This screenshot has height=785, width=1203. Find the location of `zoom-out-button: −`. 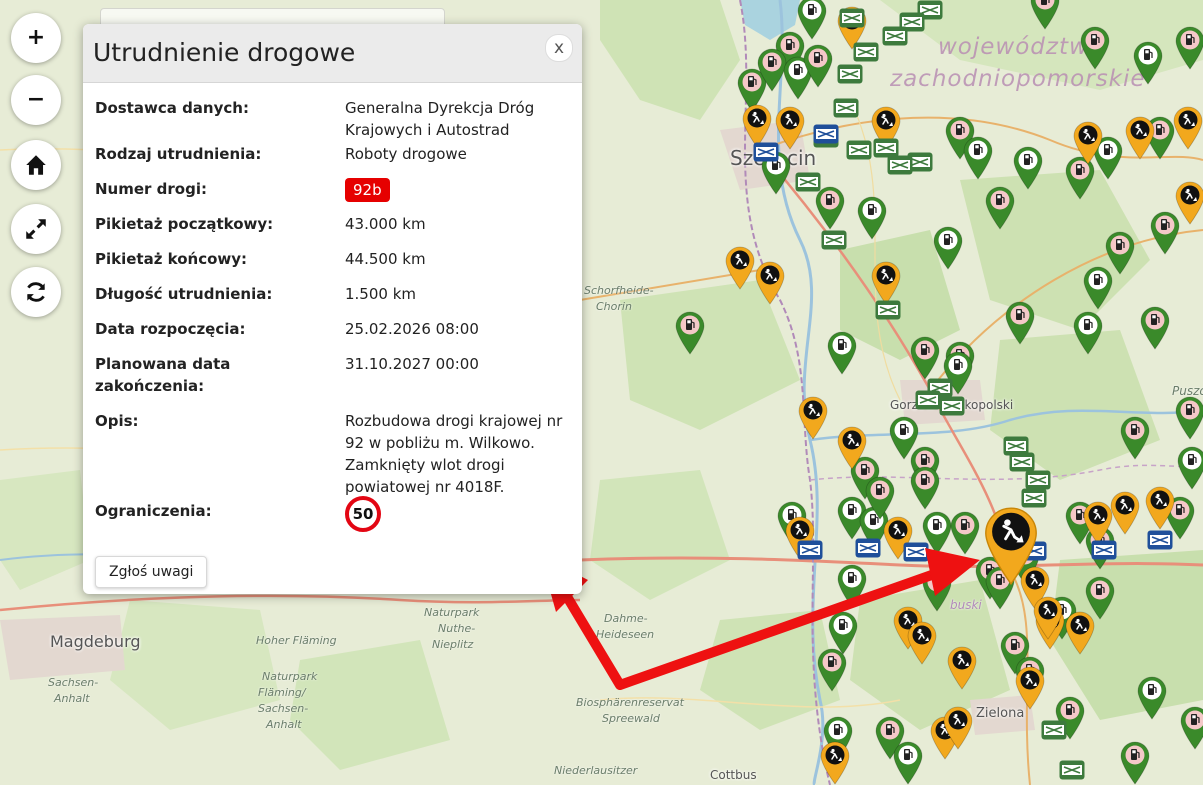

zoom-out-button: − is located at coordinates (36, 100).